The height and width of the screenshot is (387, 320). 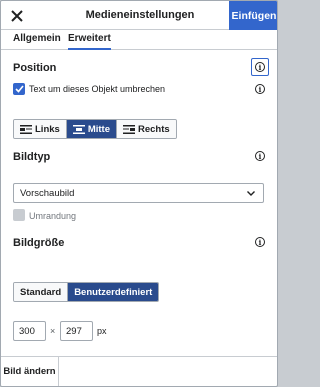 I want to click on size-button-group: Standard Benutzerdefiniert, so click(x=86, y=292).